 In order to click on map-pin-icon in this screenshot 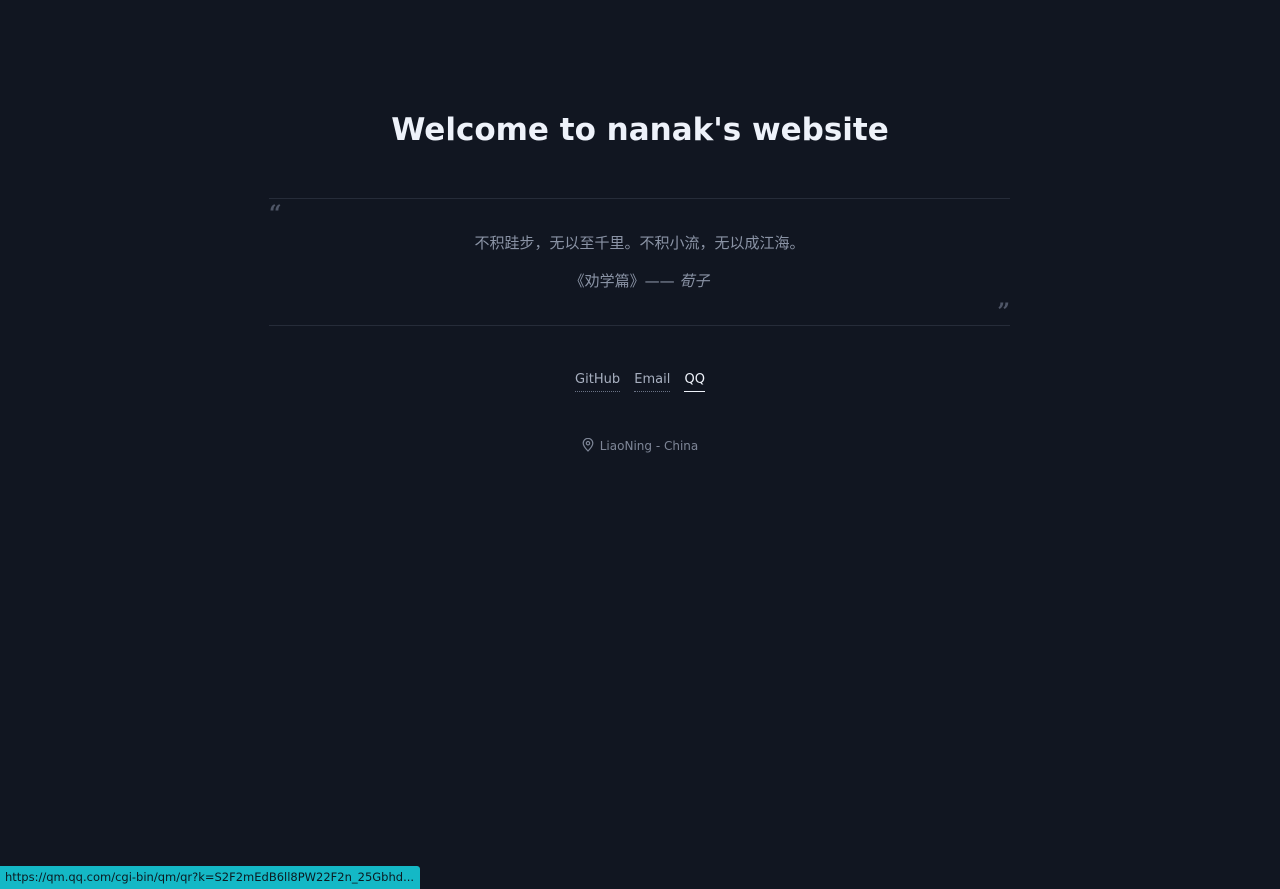, I will do `click(588, 447)`.